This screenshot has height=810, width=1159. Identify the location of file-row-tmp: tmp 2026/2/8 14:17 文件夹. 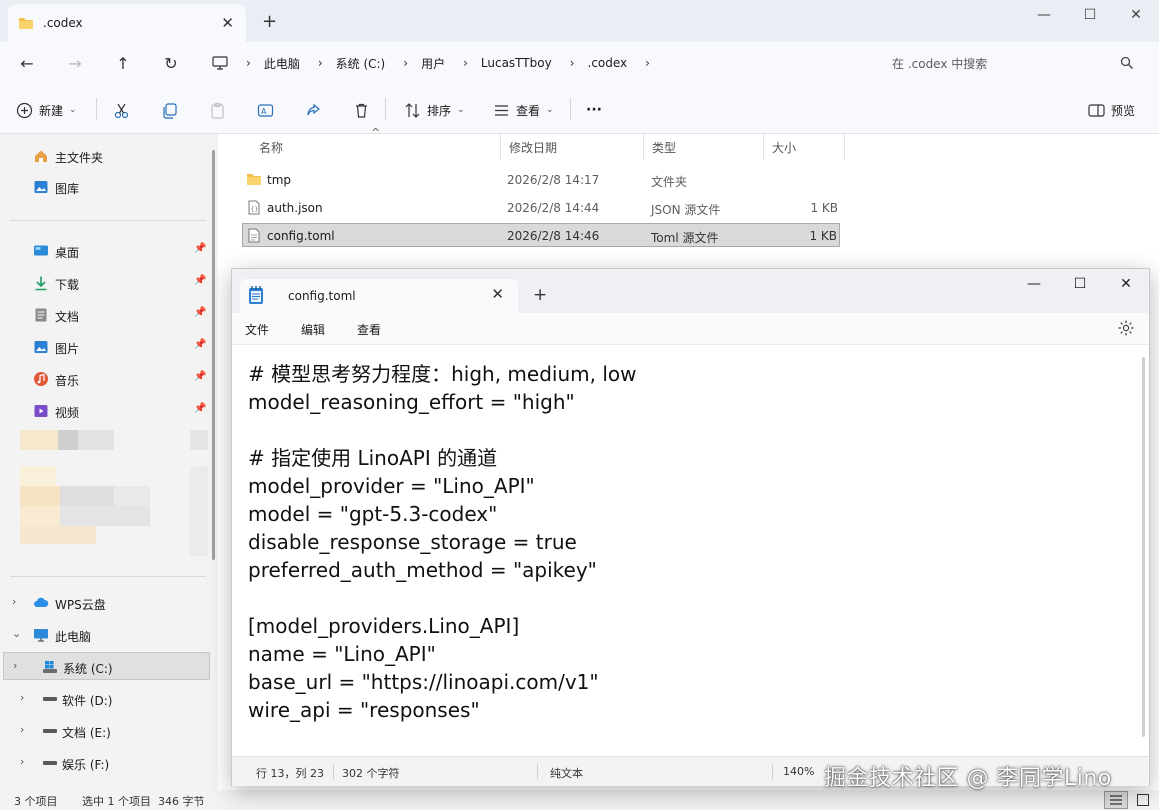
(541, 180).